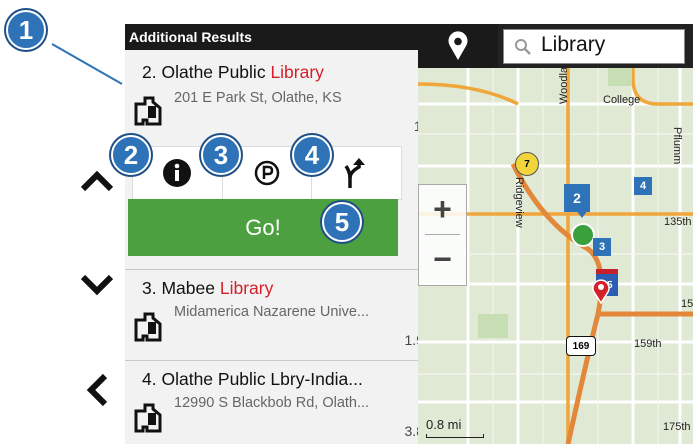 This screenshot has width=693, height=444. Describe the element at coordinates (312, 155) in the screenshot. I see `callout-4: 4` at that location.